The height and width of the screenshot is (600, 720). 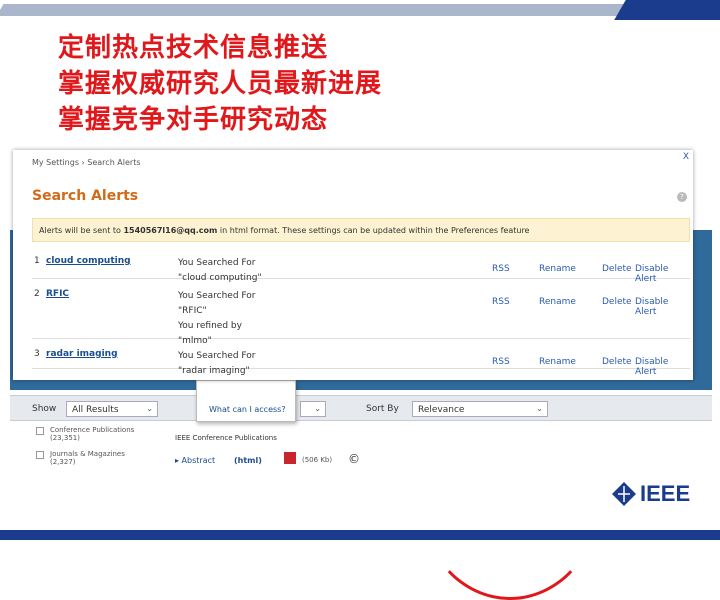 What do you see at coordinates (214, 371) in the screenshot?
I see `alert-description-line: "radar imaging"` at bounding box center [214, 371].